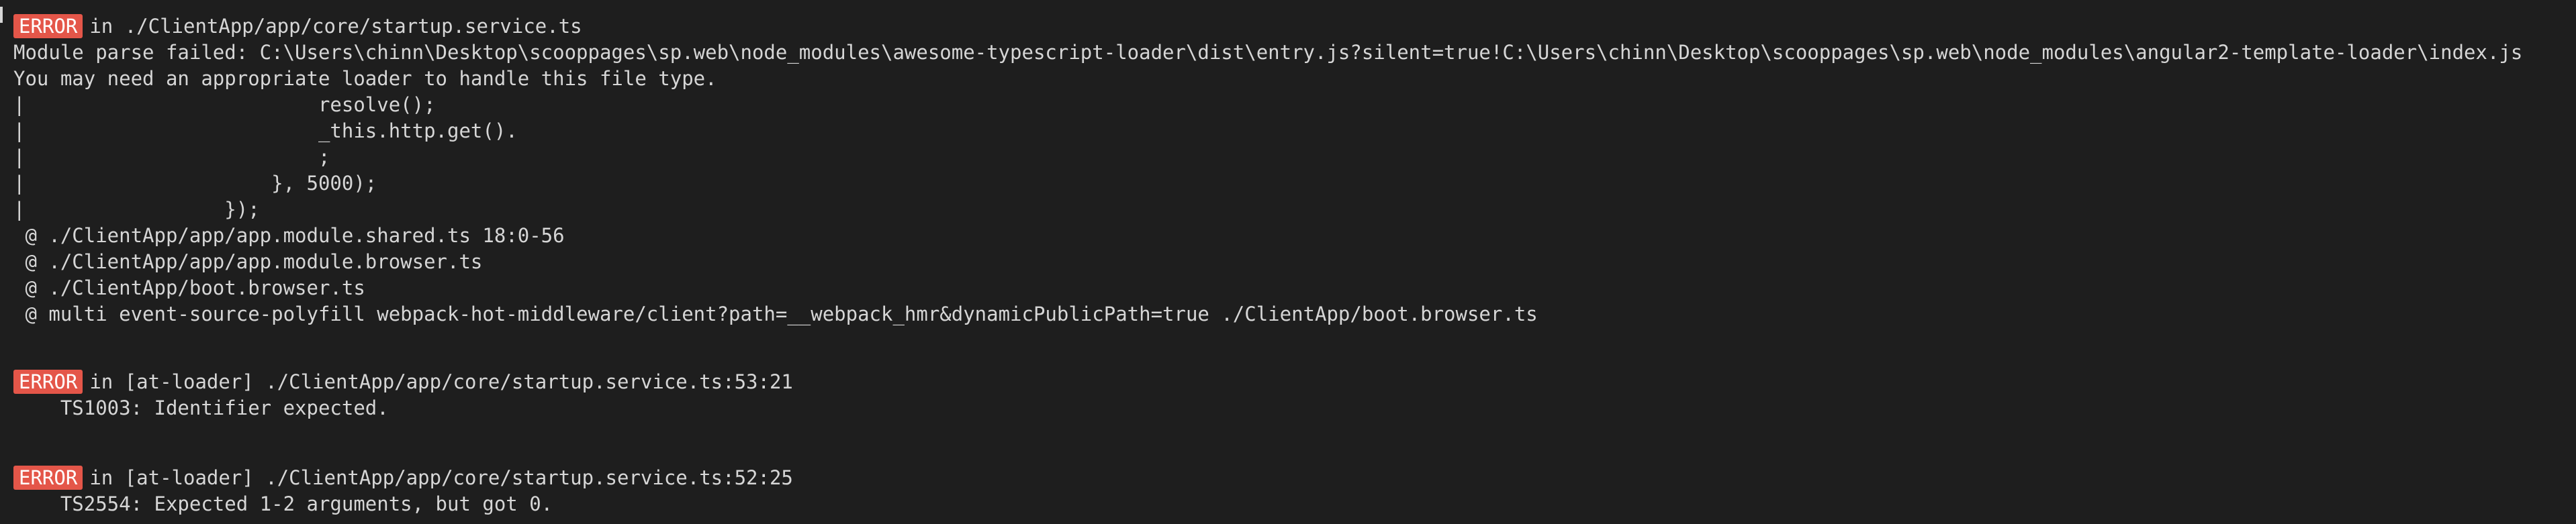 The image size is (2576, 524). I want to click on stack-line: @ ./ClientApp/boot.browser.ts, so click(189, 287).